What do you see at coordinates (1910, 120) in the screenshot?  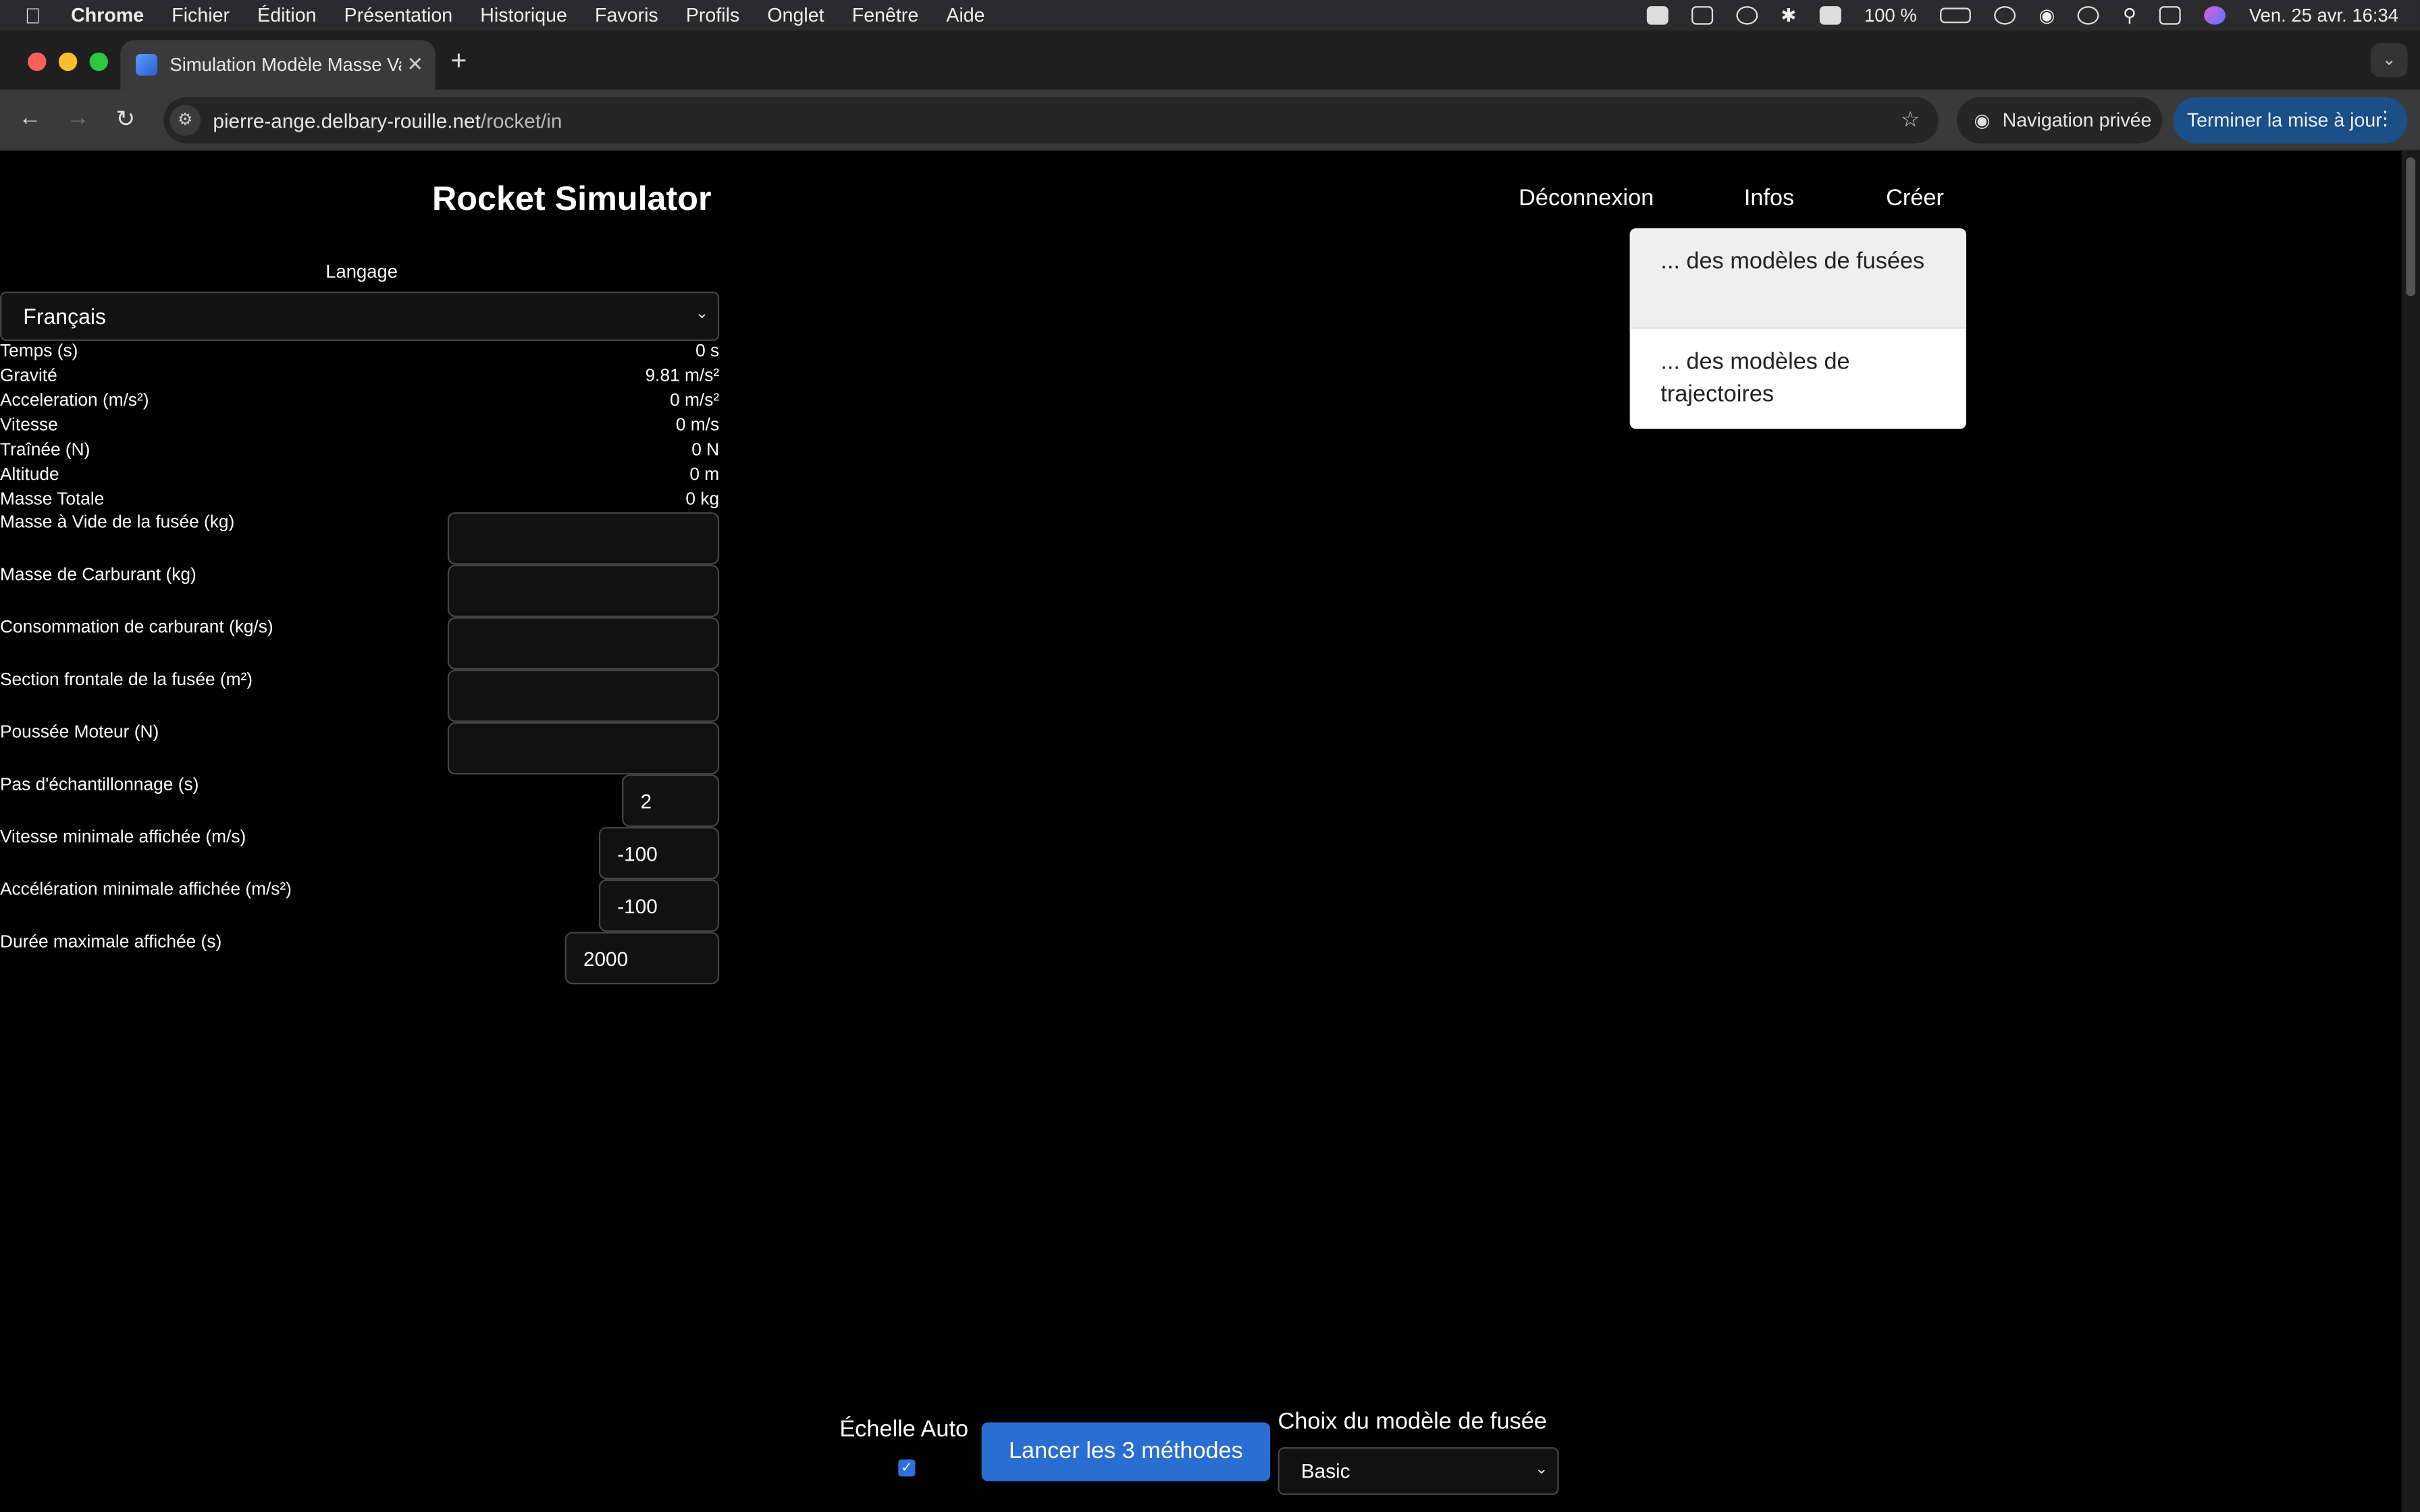 I see `bookmark-star-icon: ☆` at bounding box center [1910, 120].